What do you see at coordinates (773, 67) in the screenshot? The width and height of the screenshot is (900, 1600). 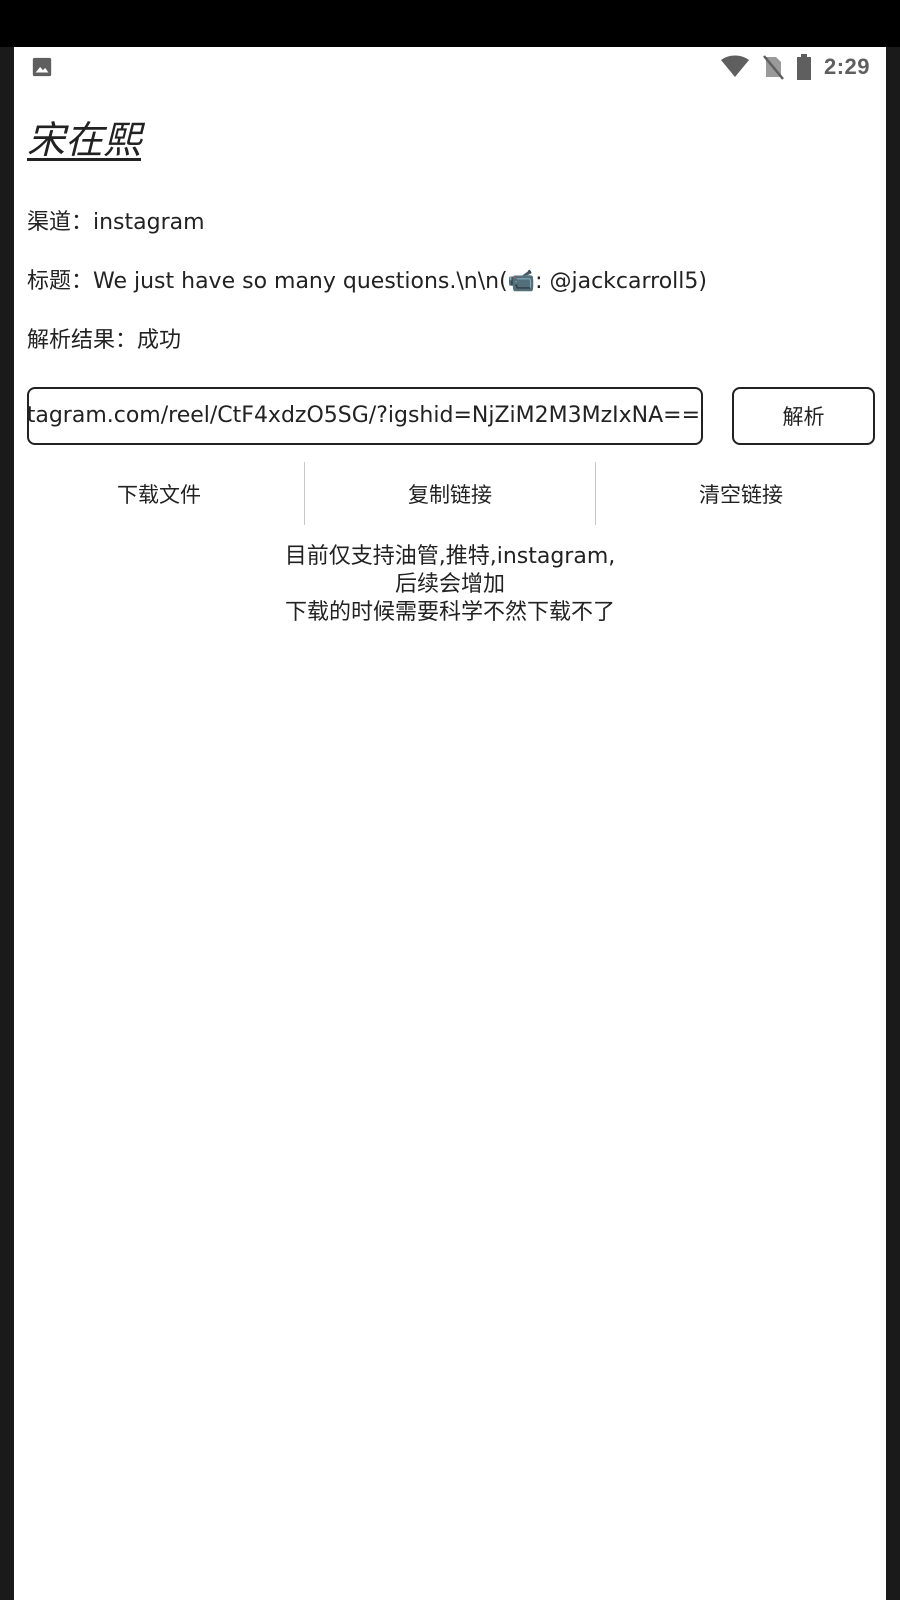 I see `no-sim-icon` at bounding box center [773, 67].